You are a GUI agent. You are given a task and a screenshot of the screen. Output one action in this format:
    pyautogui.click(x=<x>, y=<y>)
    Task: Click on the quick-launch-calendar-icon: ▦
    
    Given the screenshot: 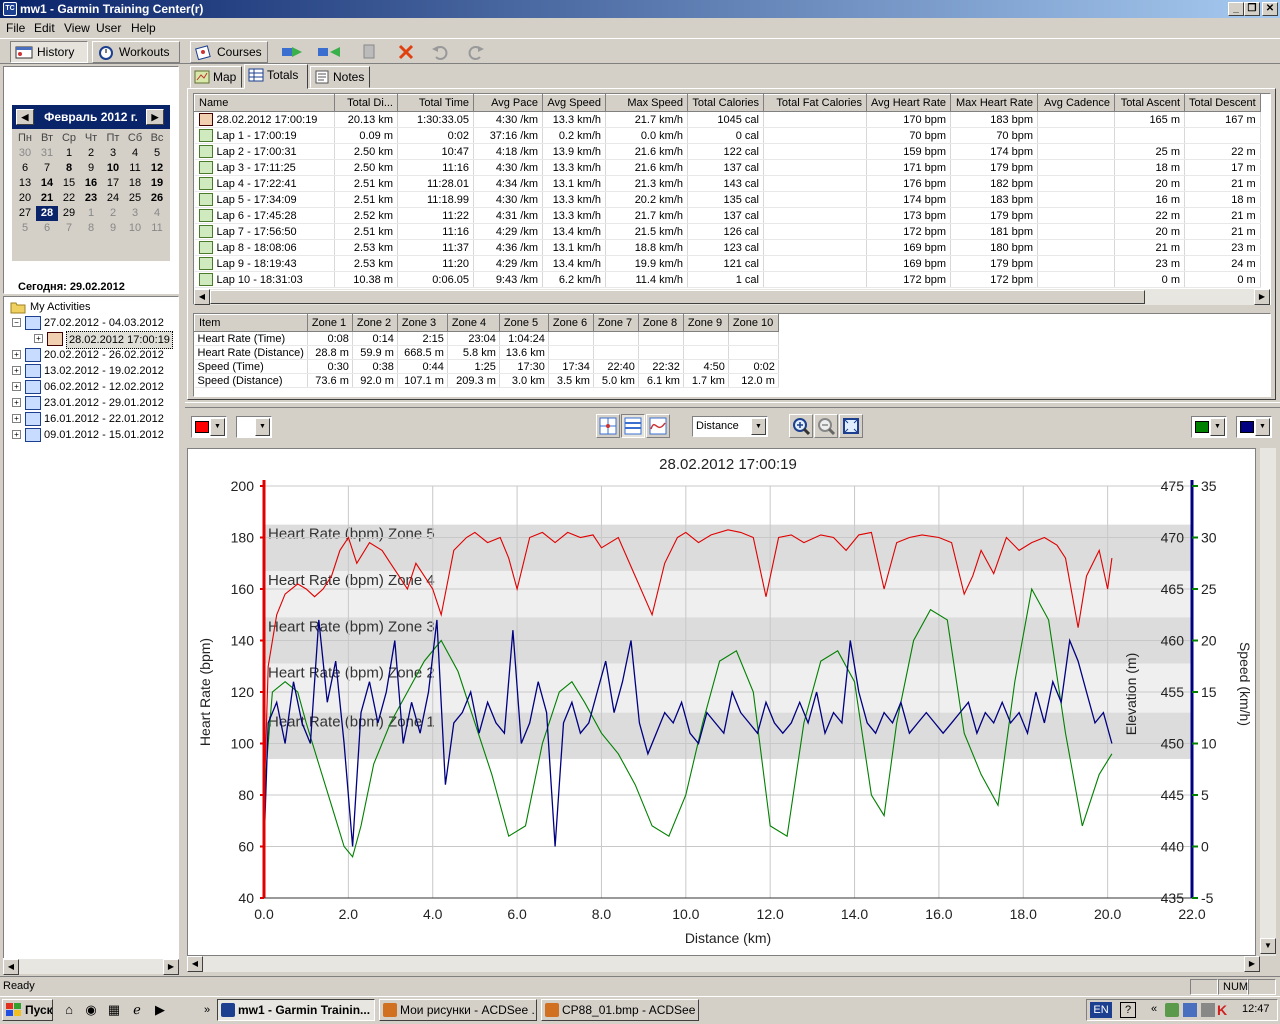 What is the action you would take?
    pyautogui.click(x=114, y=1010)
    